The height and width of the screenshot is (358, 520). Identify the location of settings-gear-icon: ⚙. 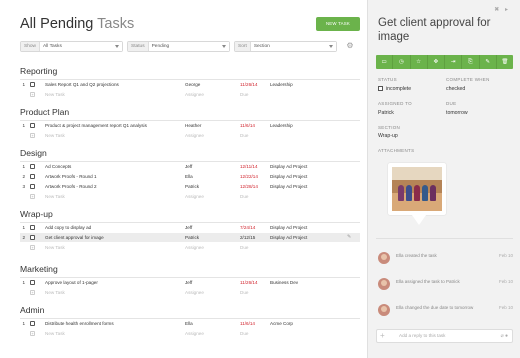
(350, 46).